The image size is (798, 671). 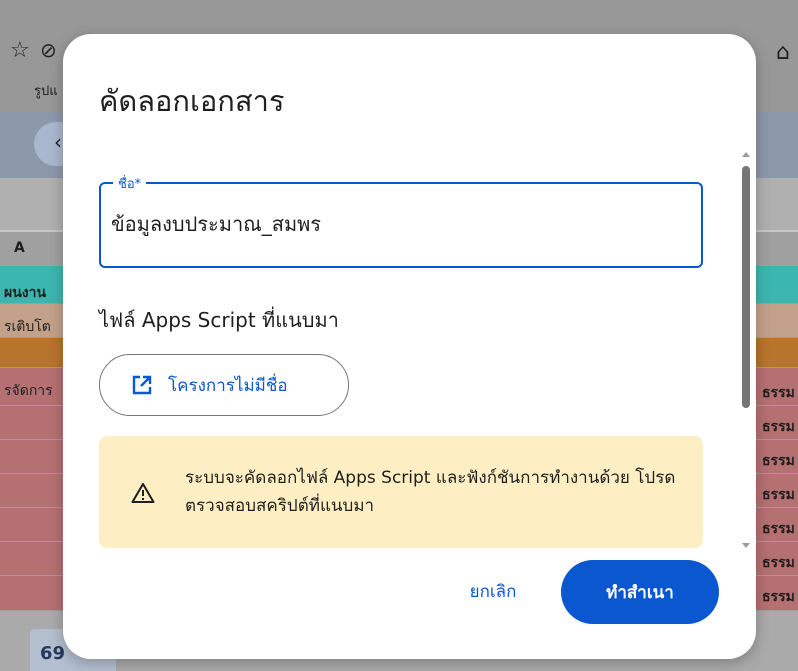 What do you see at coordinates (53, 653) in the screenshot?
I see `row-number: 69` at bounding box center [53, 653].